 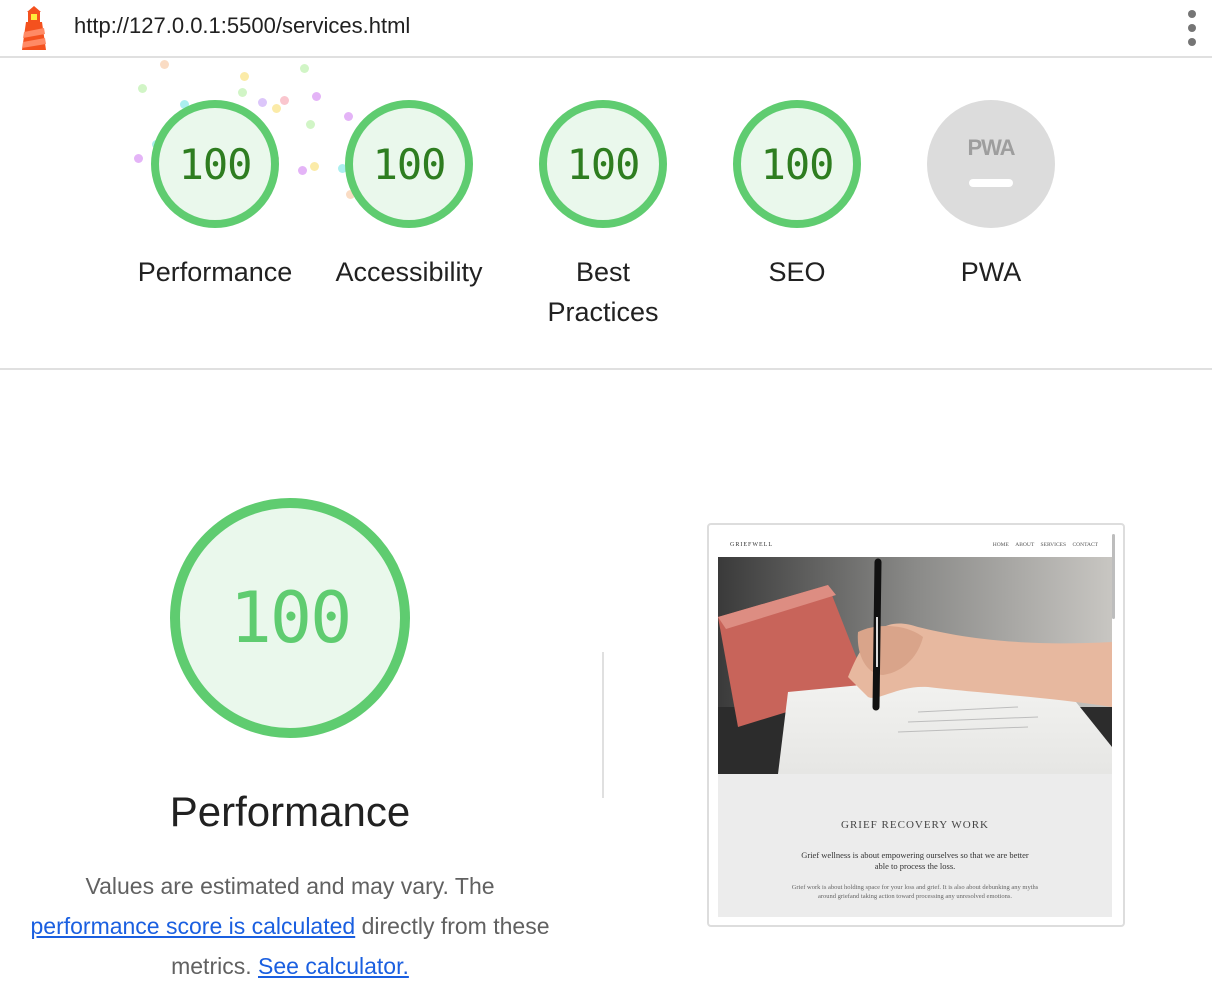 I want to click on nav-home: HOME, so click(x=1000, y=545).